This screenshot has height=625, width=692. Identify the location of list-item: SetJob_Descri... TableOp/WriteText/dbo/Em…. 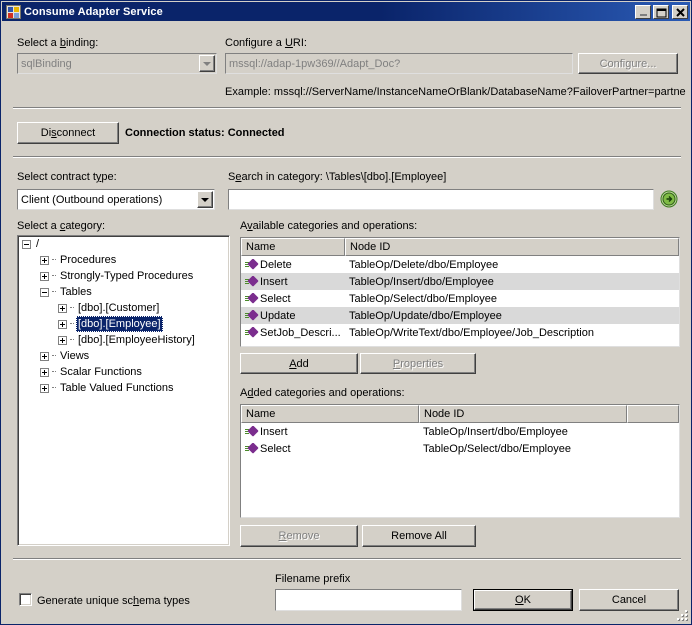
(460, 332).